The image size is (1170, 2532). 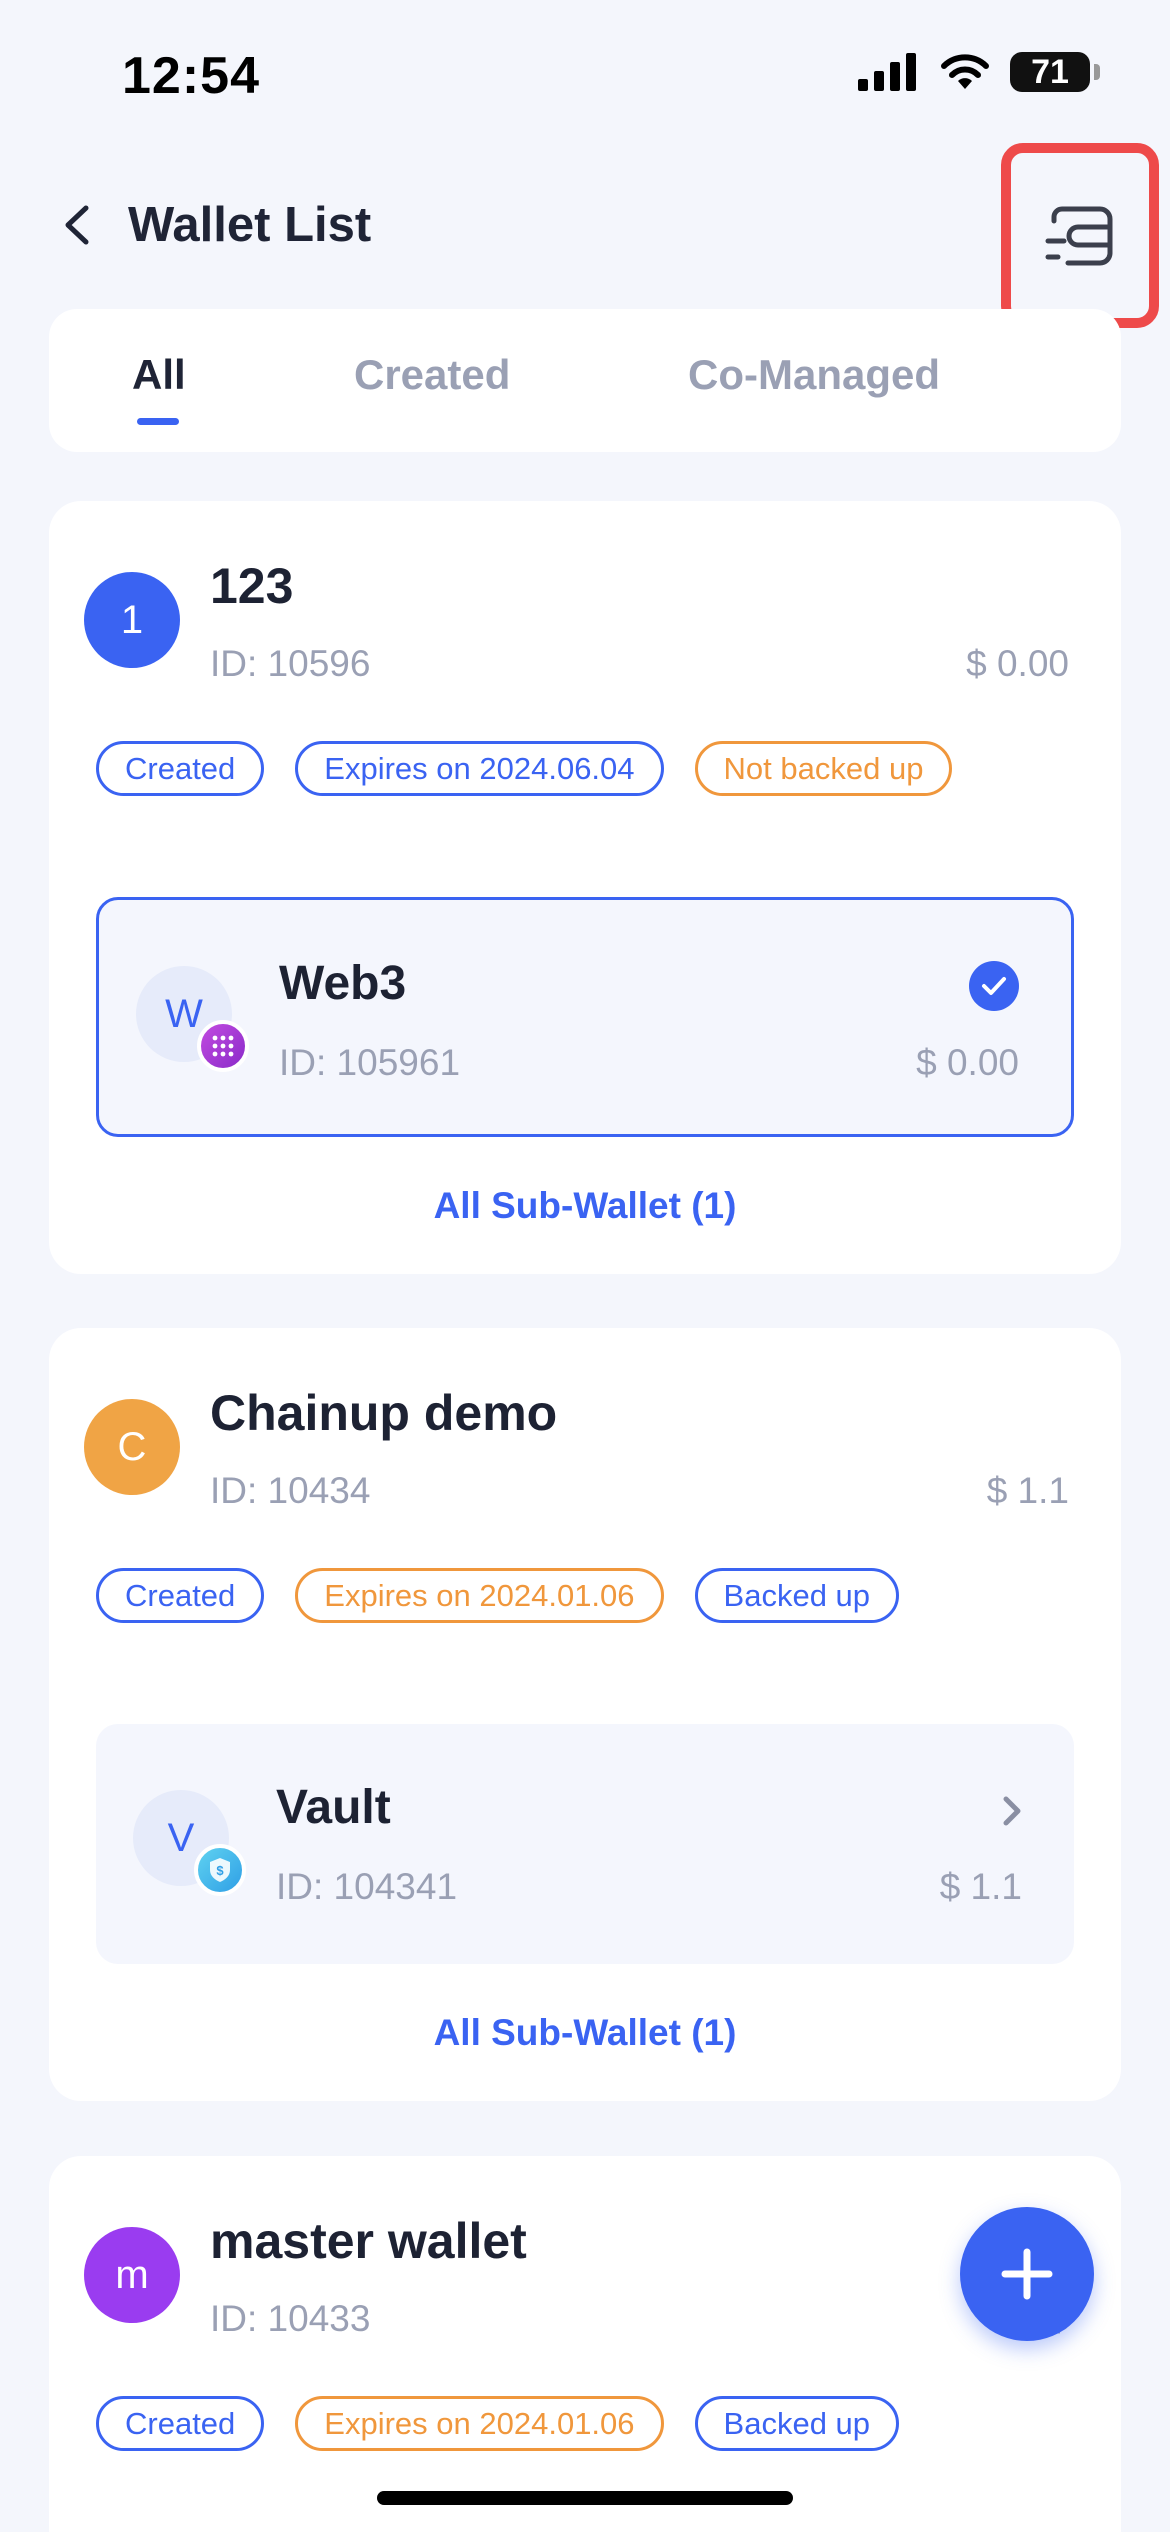 I want to click on battery-icon: 71, so click(x=1055, y=72).